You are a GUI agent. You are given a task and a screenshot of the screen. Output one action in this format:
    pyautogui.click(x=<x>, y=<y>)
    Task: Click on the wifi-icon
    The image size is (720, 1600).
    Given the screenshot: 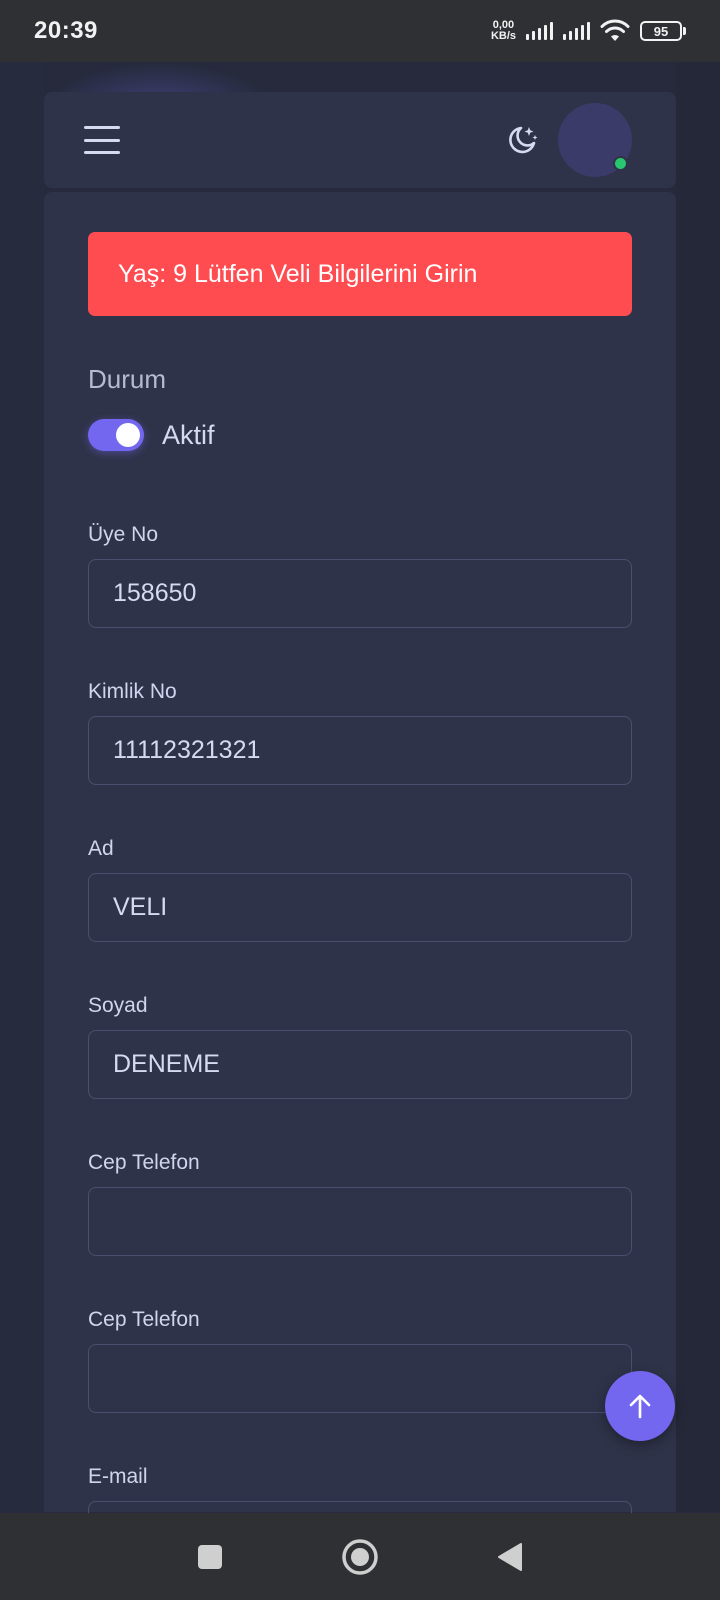 What is the action you would take?
    pyautogui.click(x=615, y=30)
    